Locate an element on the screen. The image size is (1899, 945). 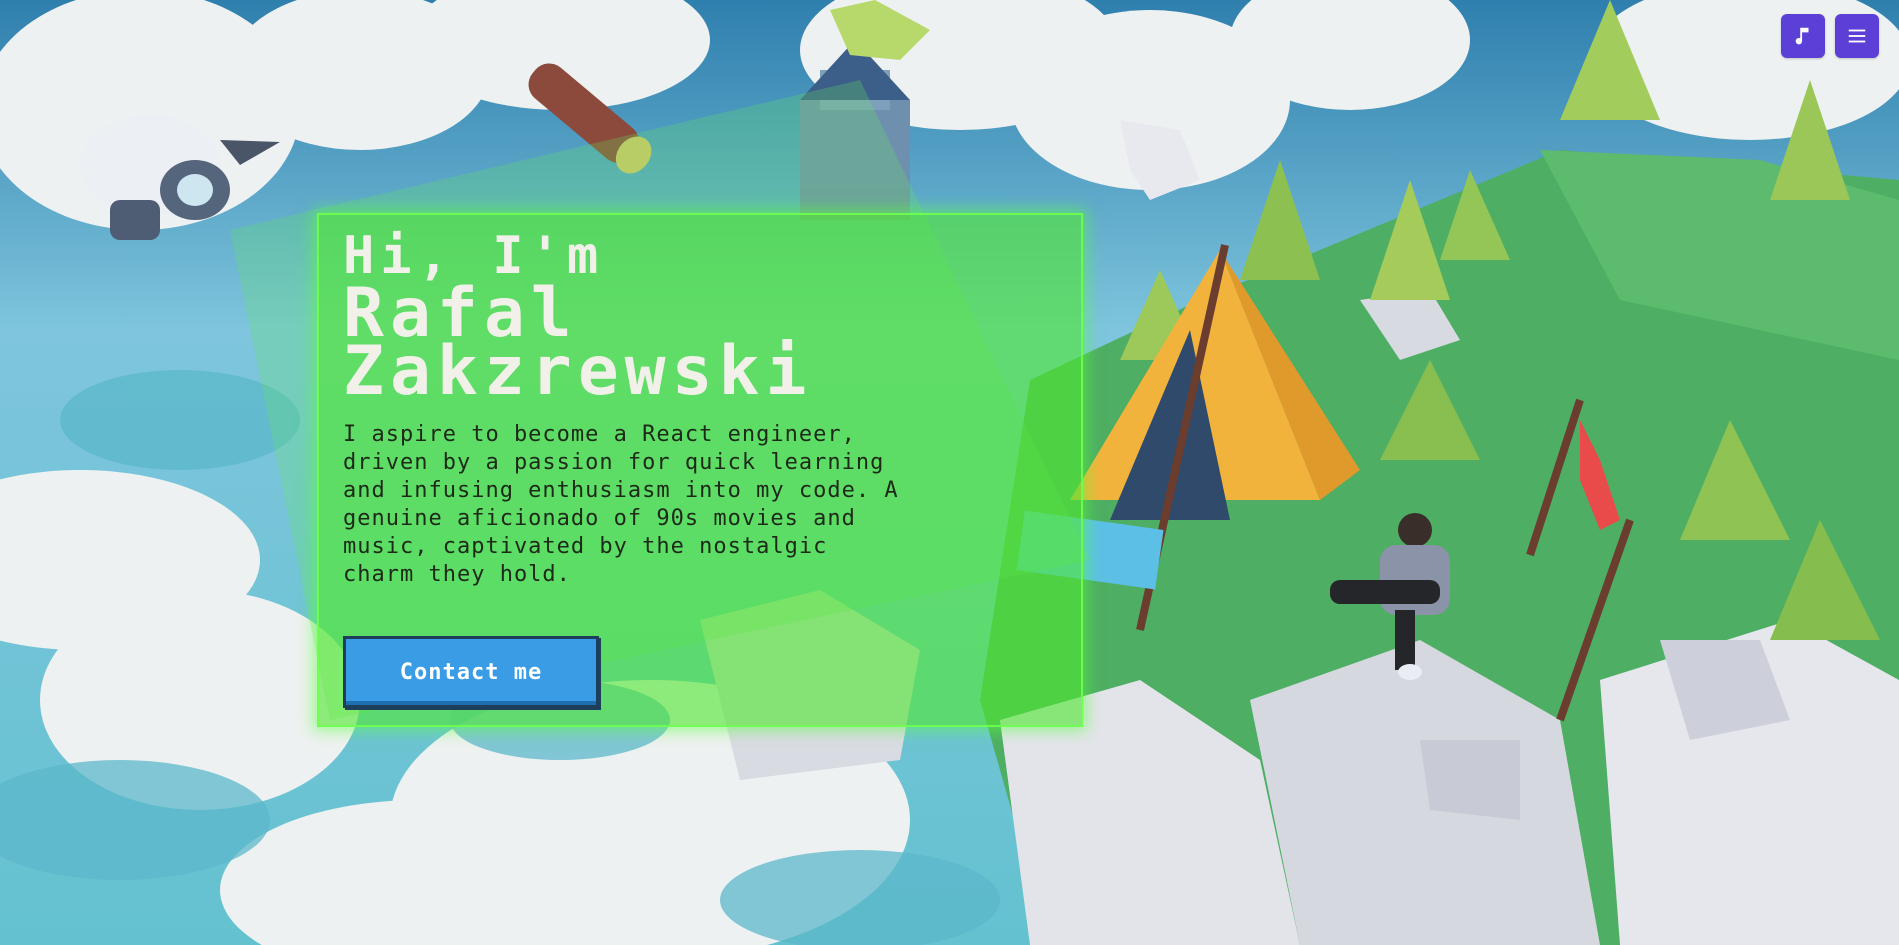
bio-line: charm they hold. is located at coordinates (457, 574).